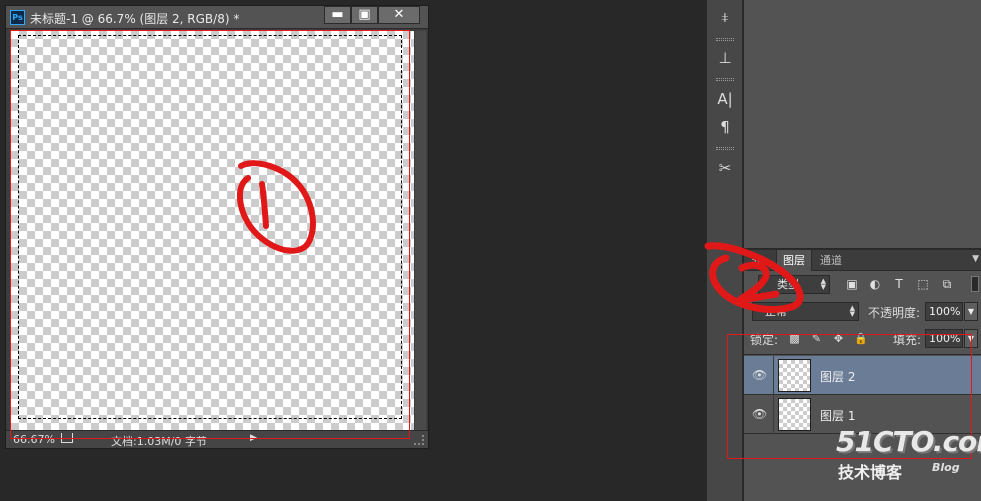 The image size is (981, 501). What do you see at coordinates (34, 439) in the screenshot?
I see `zoom-level: 66.67%` at bounding box center [34, 439].